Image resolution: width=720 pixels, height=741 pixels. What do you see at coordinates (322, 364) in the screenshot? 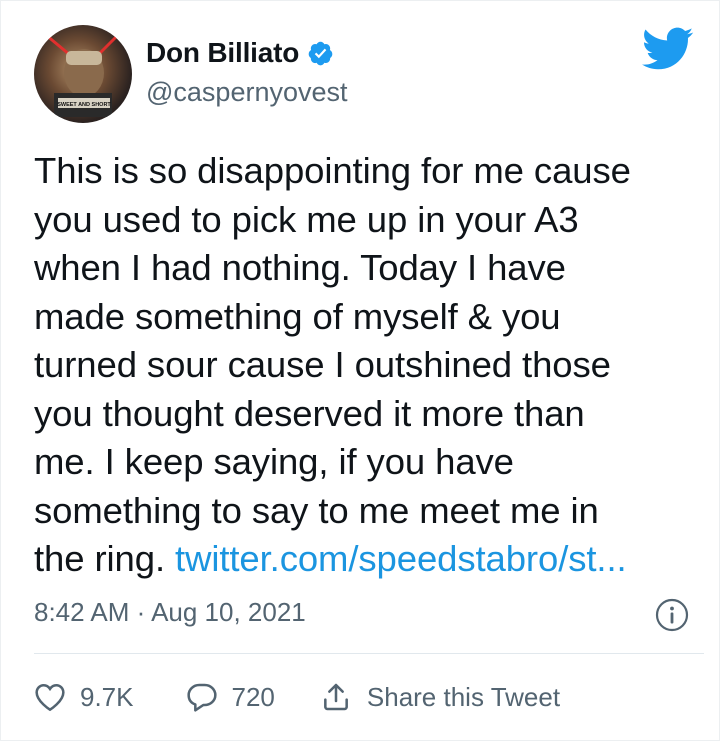
I see `tweet-line: turned sour cause I outshined those` at bounding box center [322, 364].